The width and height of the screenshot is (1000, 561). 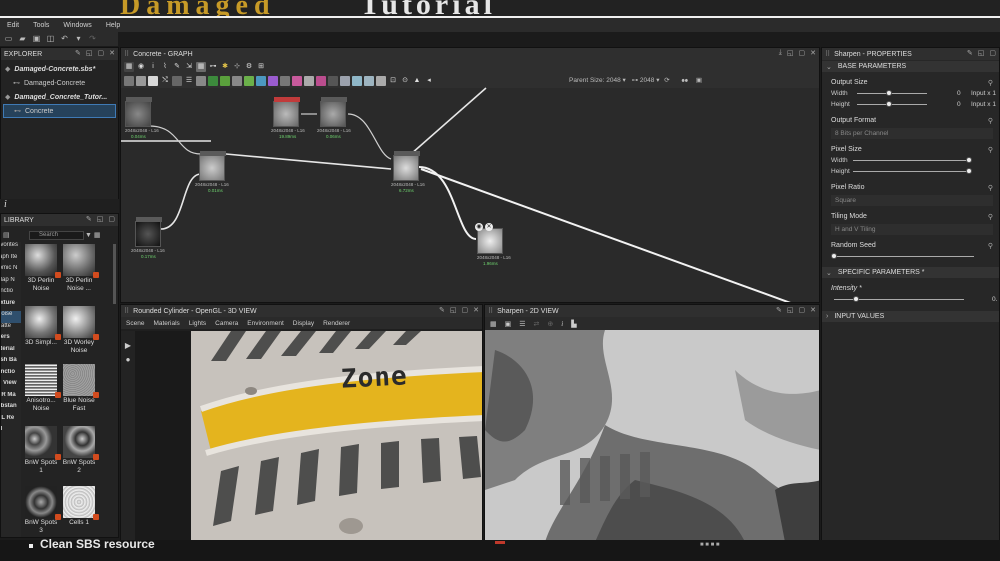 I want to click on frame-tool-icon: ⊹, so click(x=237, y=67).